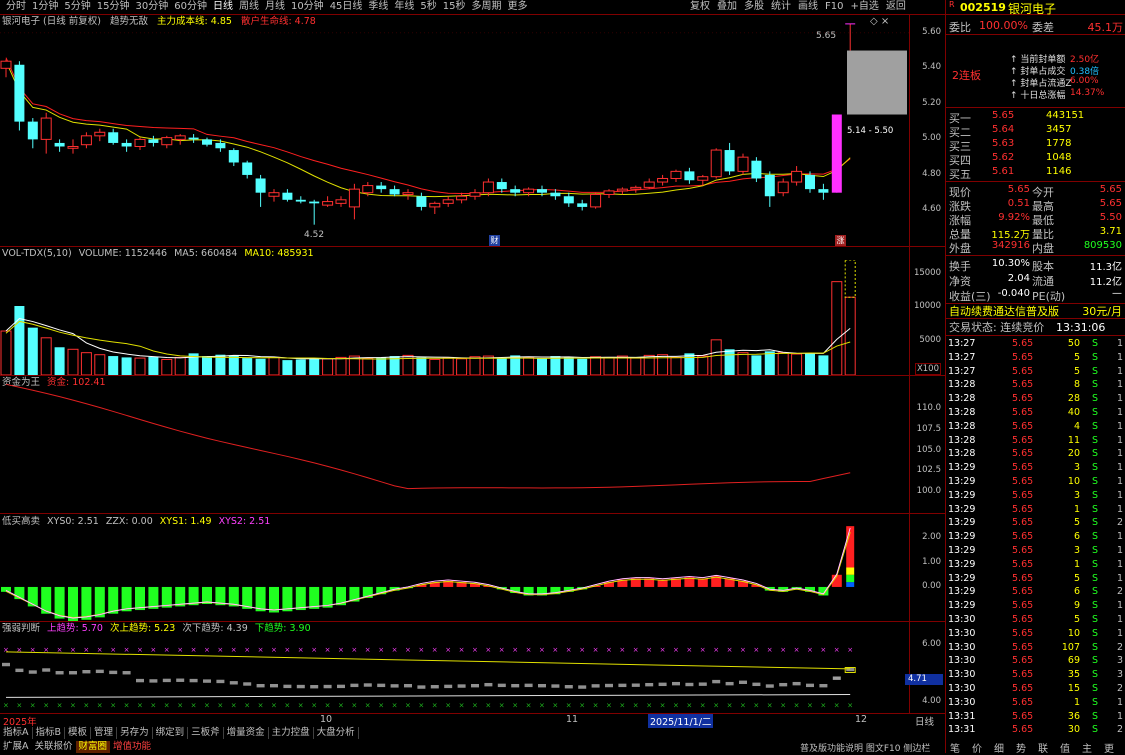 The width and height of the screenshot is (1125, 755). What do you see at coordinates (927, 310) in the screenshot?
I see `volume-axis: 15000 10000 5000 X100` at bounding box center [927, 310].